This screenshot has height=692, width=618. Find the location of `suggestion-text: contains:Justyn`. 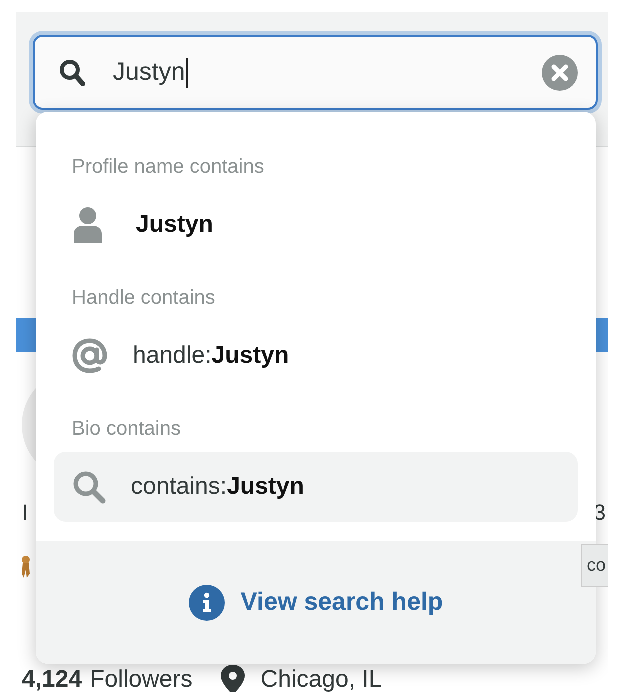

suggestion-text: contains:Justyn is located at coordinates (217, 487).